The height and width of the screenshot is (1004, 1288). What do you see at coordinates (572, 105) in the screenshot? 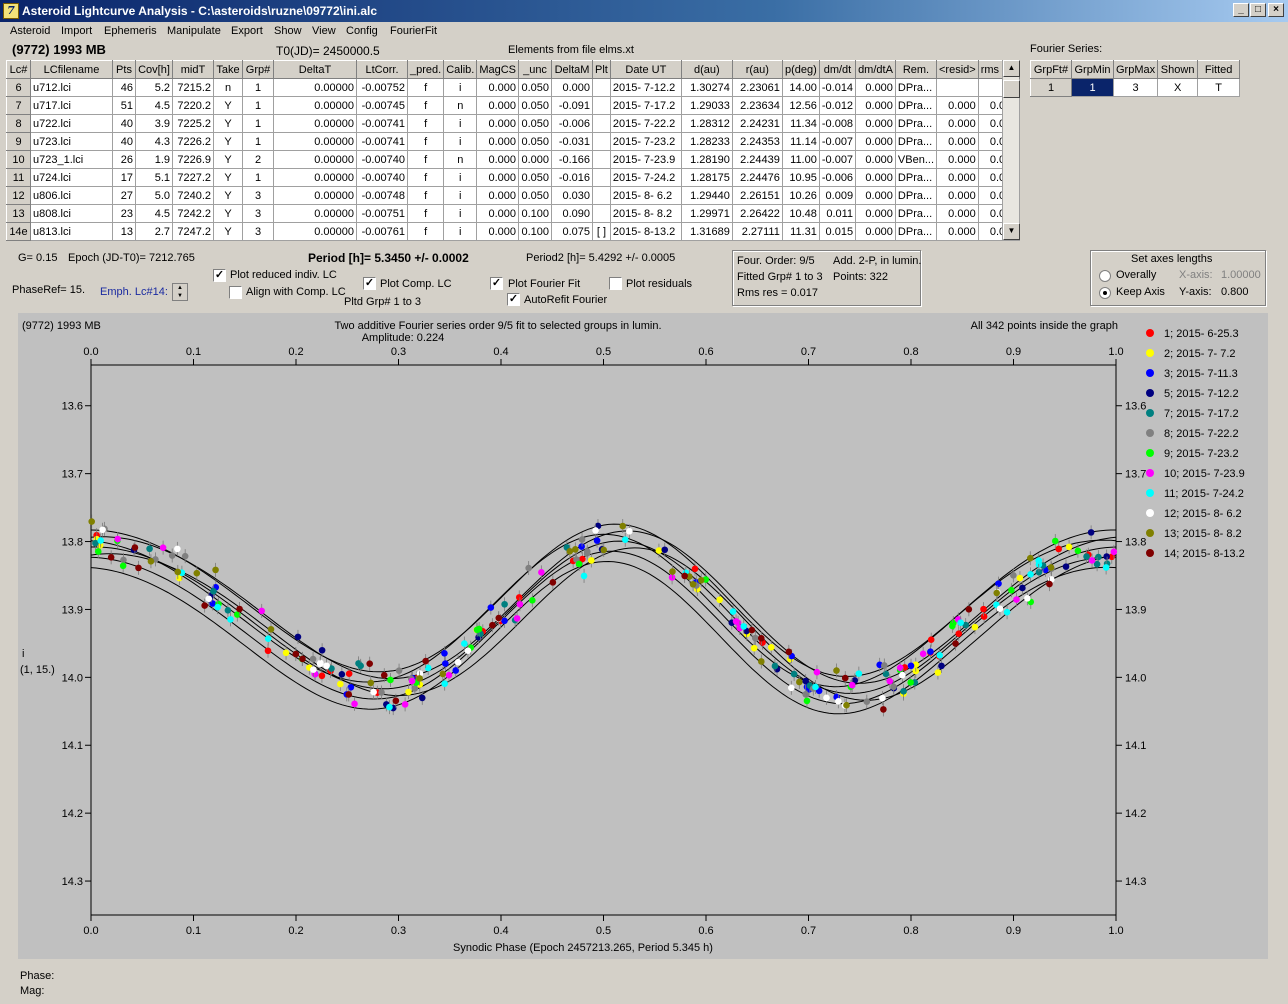
I see `table-cell: -0.091` at bounding box center [572, 105].